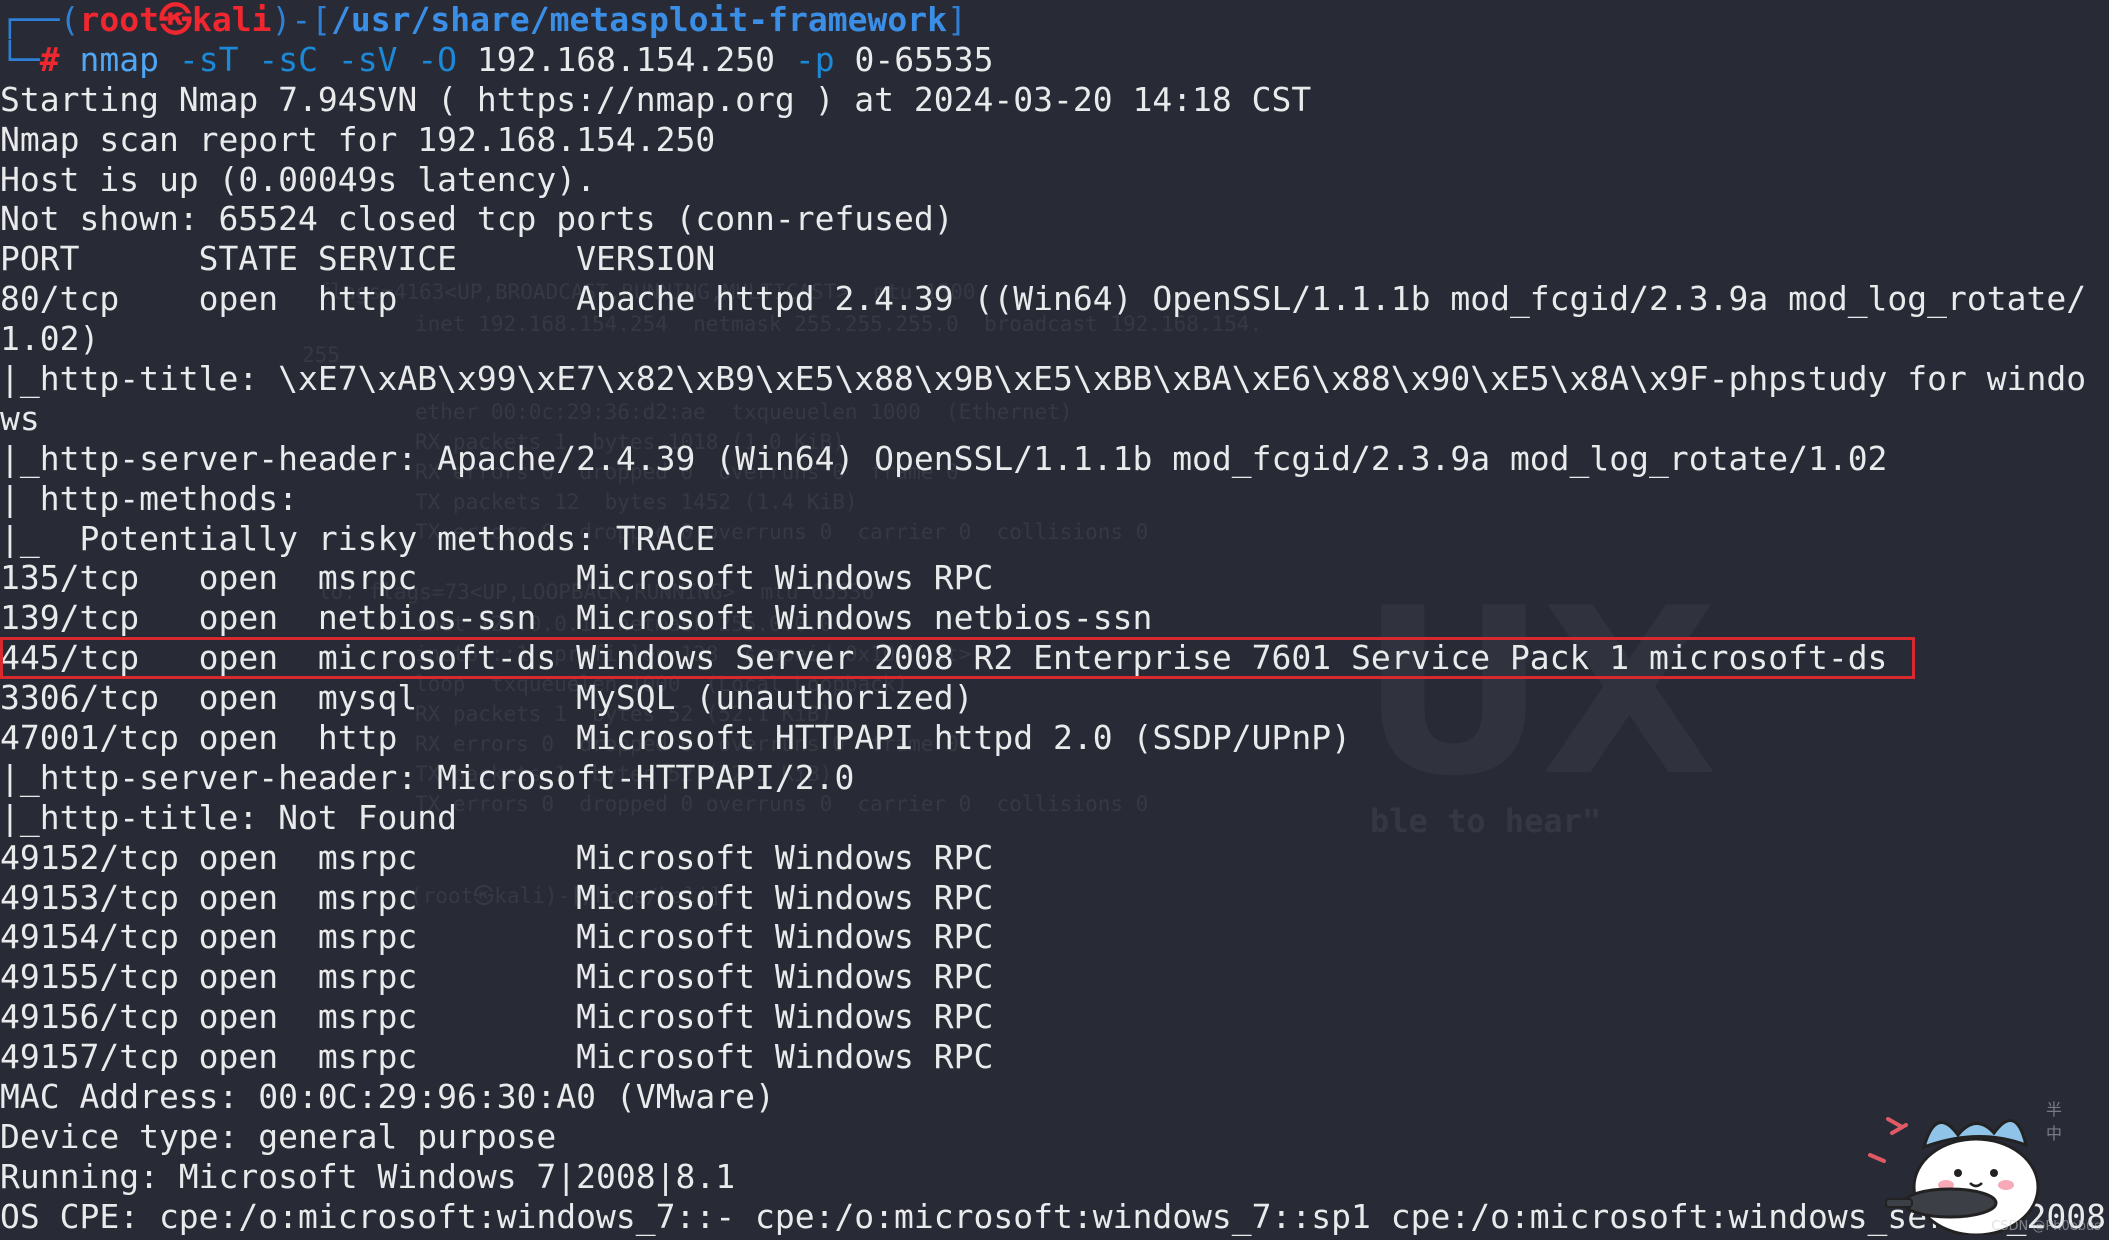  What do you see at coordinates (358, 538) in the screenshot?
I see `script-output-line: |_ Potentially risky methods: TRACE` at bounding box center [358, 538].